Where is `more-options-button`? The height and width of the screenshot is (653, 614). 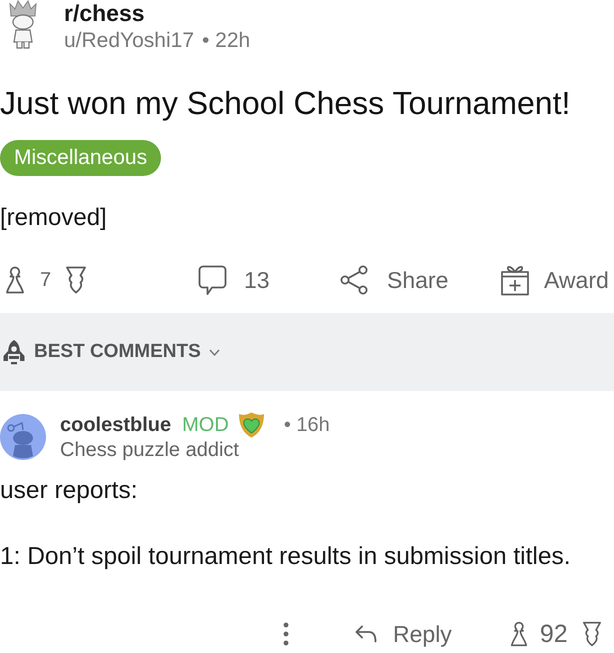
more-options-button is located at coordinates (286, 634).